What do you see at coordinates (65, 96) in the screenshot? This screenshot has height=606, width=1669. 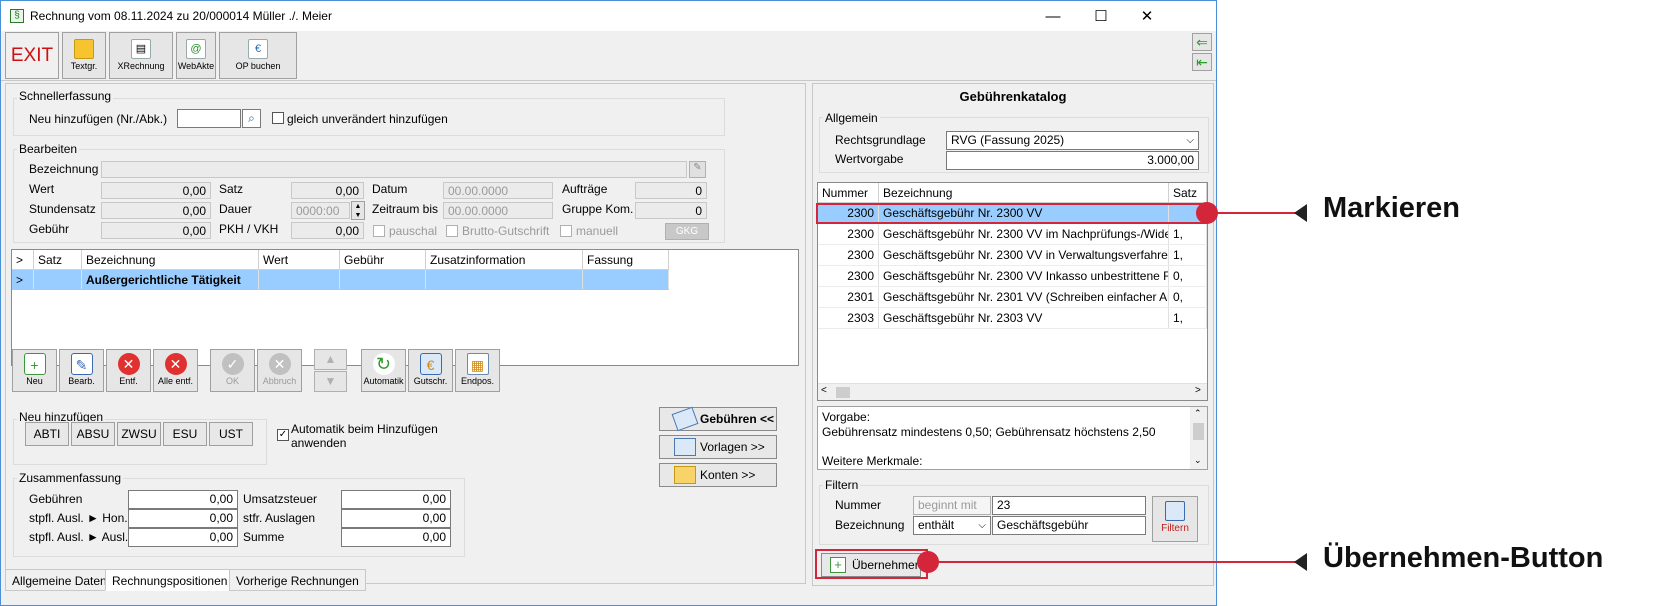 I see `schnellerfassung-title: Schnellerfassung` at bounding box center [65, 96].